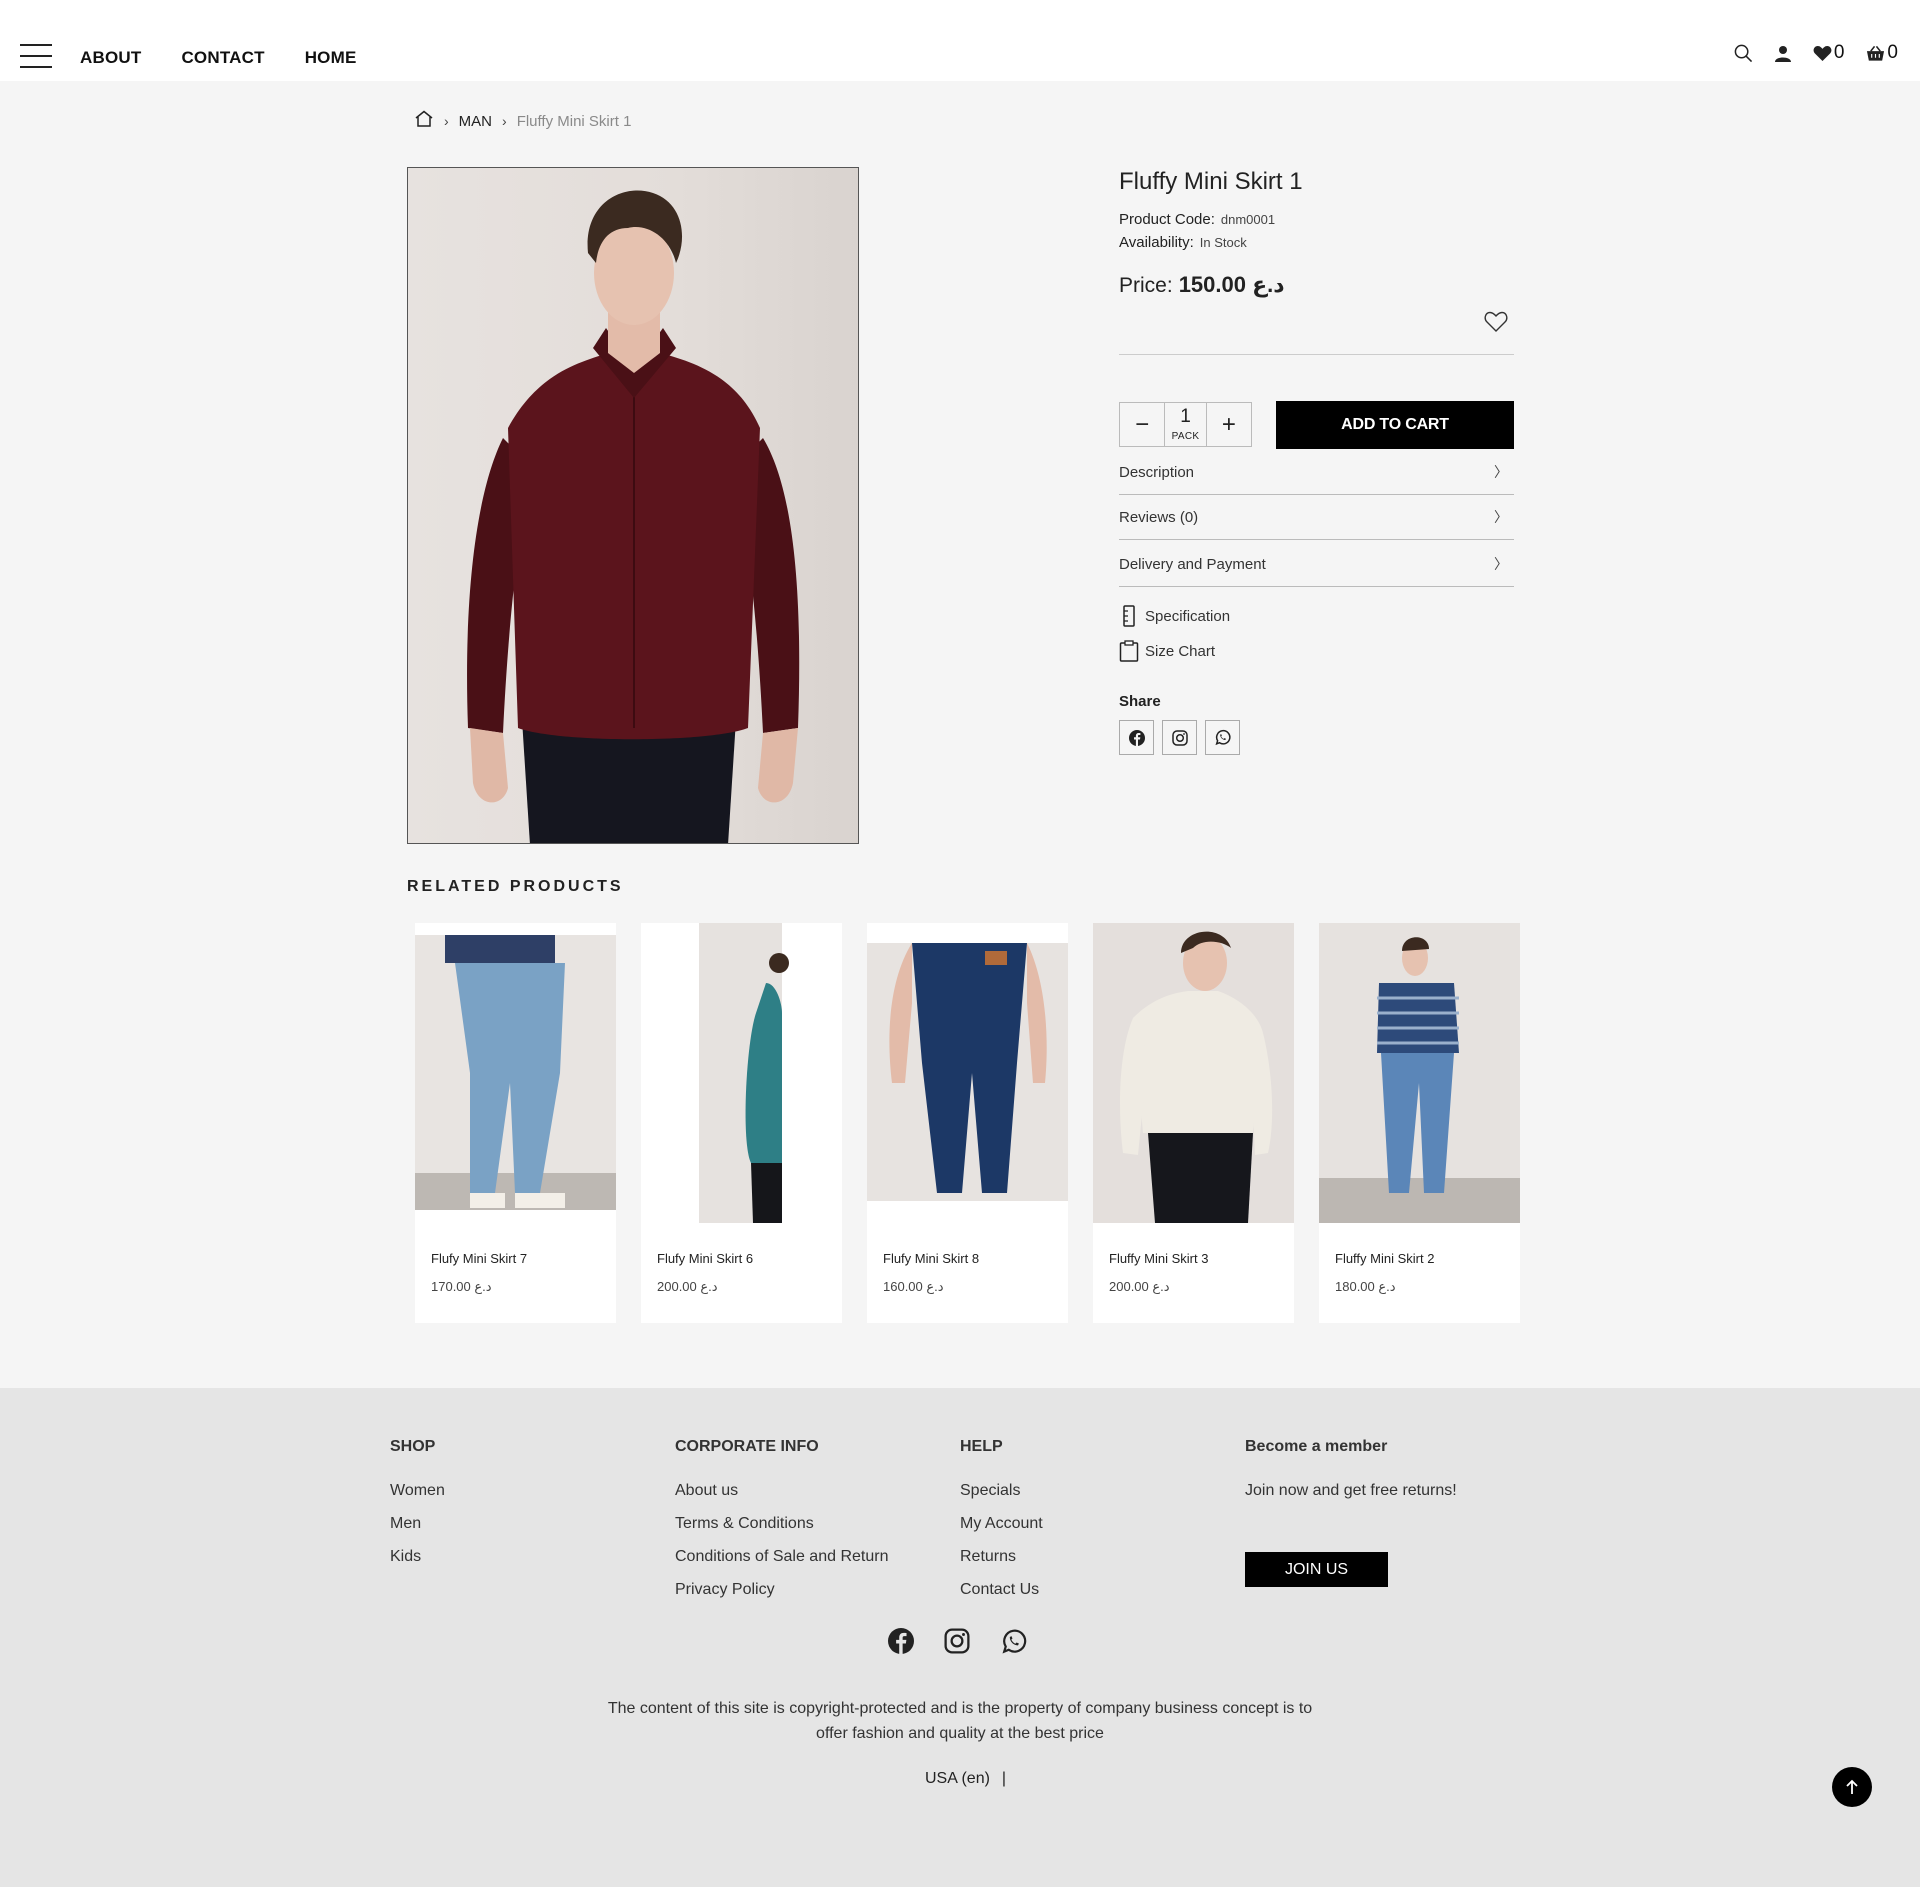 Image resolution: width=1920 pixels, height=1887 pixels. What do you see at coordinates (747, 1446) in the screenshot?
I see `footer-corporate-title: CORPORATE INFO` at bounding box center [747, 1446].